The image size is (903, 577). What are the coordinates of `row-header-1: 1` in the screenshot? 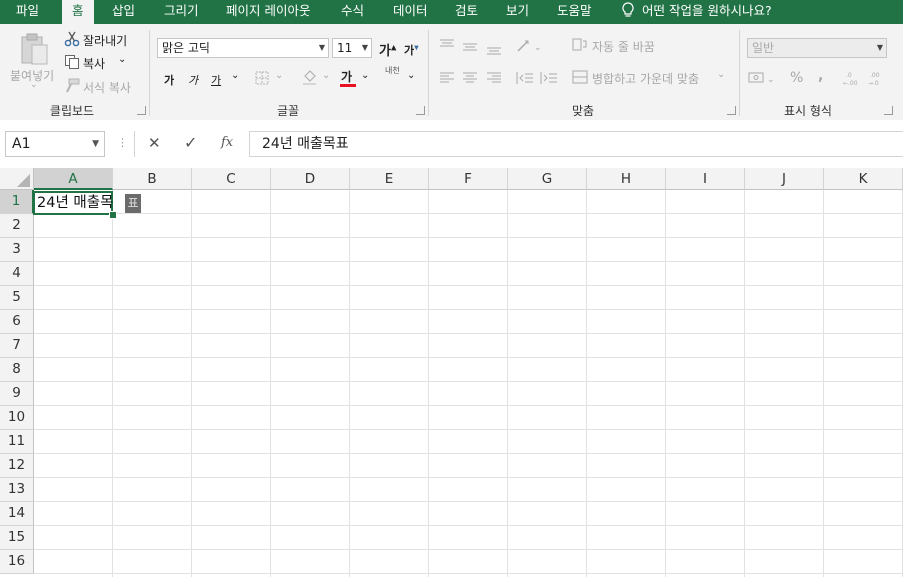 It's located at (17, 202).